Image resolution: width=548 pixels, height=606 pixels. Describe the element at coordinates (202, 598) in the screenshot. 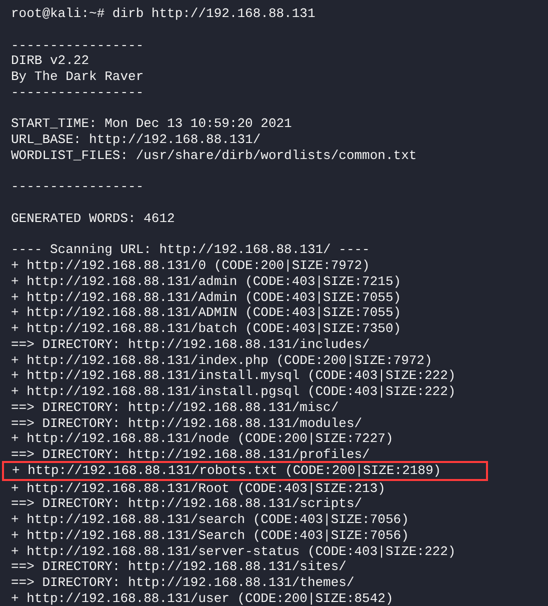

I see `output-line: + http://192.168.88.131/user (CODE:200|SIZE:8542)` at that location.